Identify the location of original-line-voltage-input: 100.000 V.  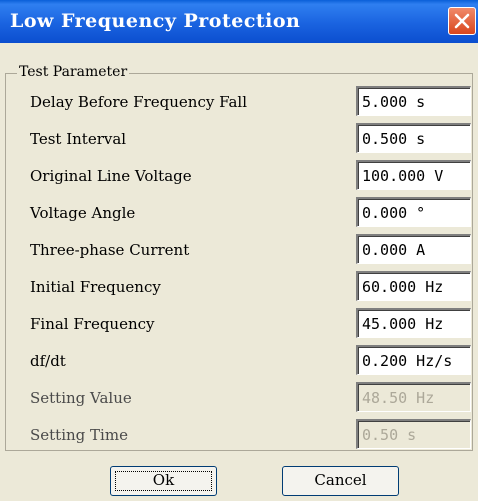
(413, 175).